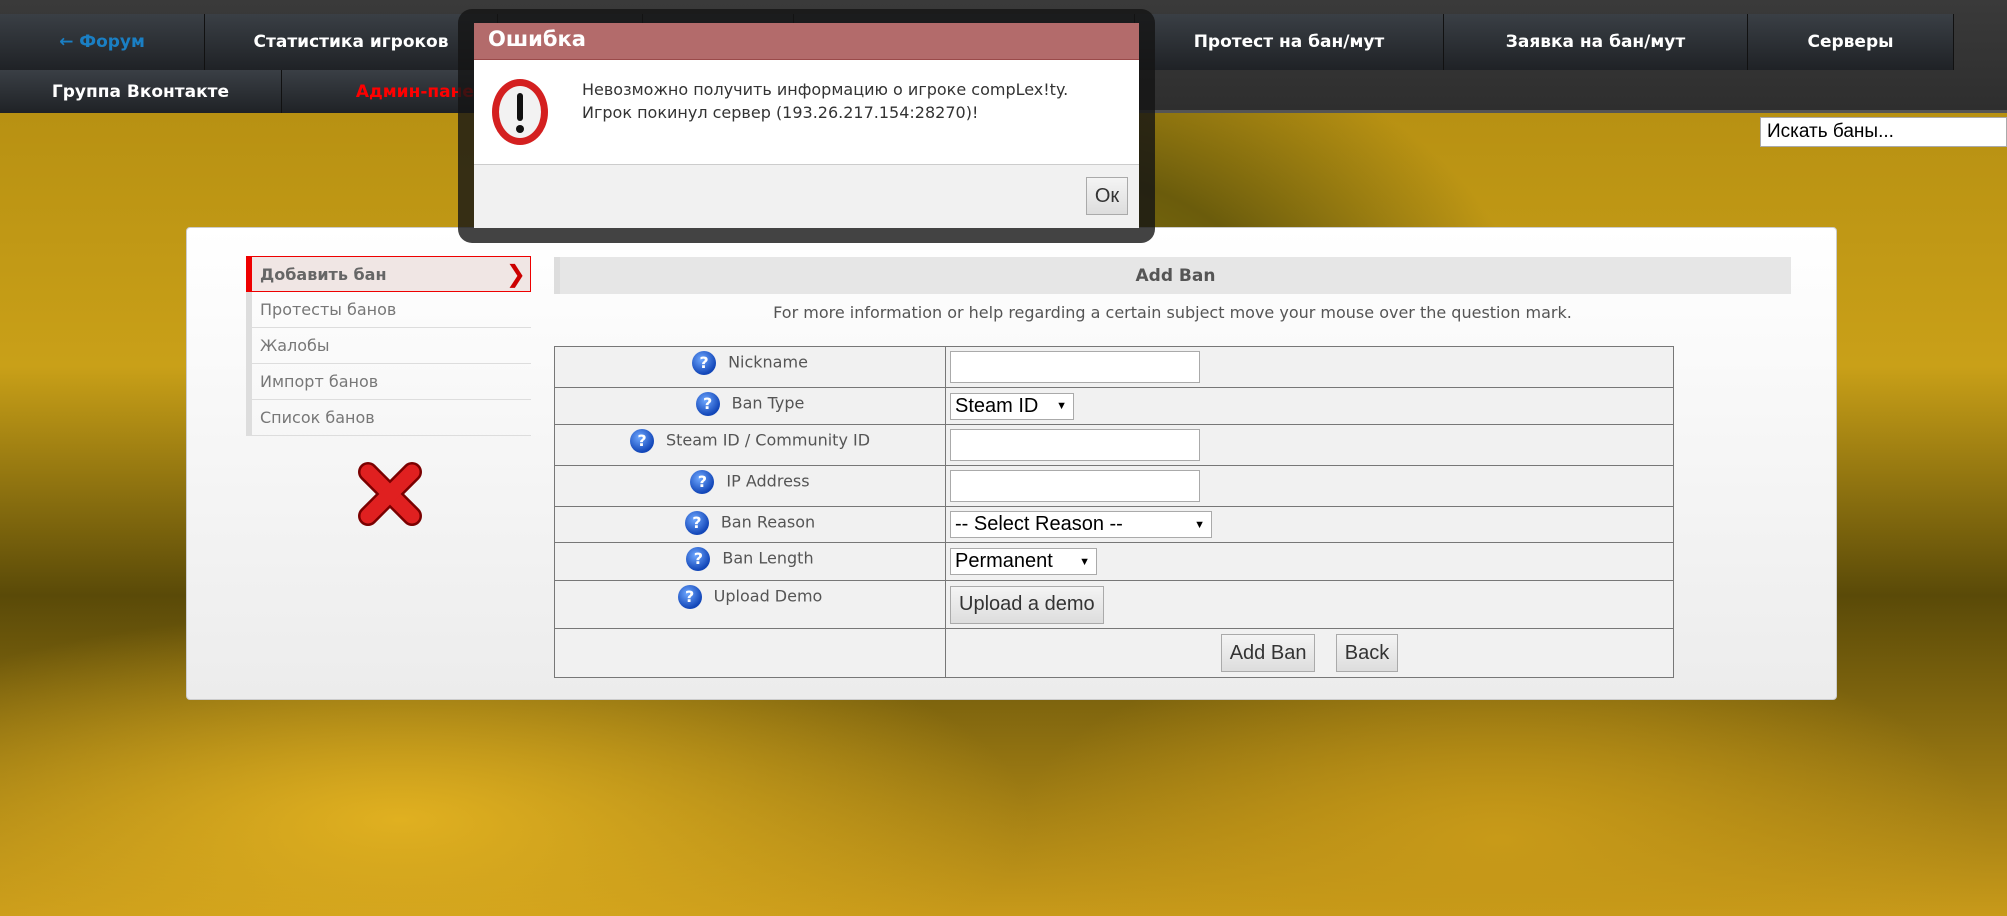  Describe the element at coordinates (768, 403) in the screenshot. I see `field-label: Ban Type` at that location.